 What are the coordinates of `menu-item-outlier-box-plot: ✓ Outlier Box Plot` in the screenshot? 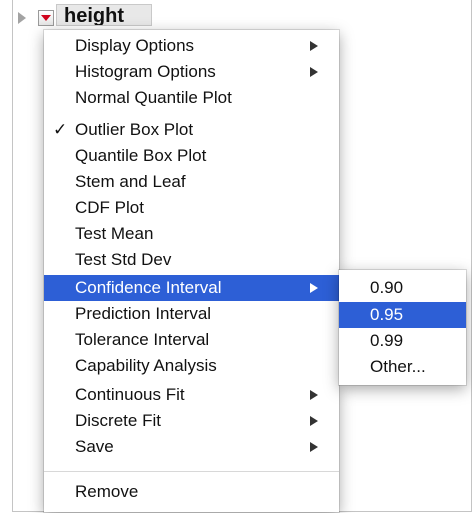 It's located at (191, 130).